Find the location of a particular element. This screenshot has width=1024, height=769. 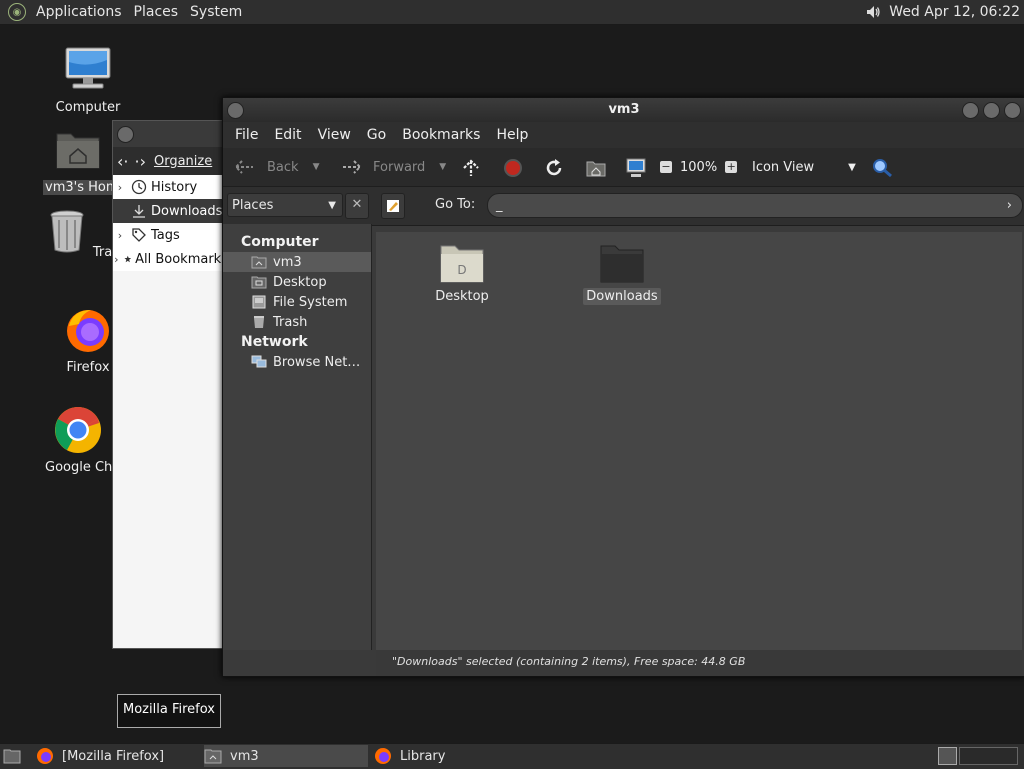

toolbar: Back ▼ Forward ▼ − 100% + Icon View ▼ is located at coordinates (623, 167).